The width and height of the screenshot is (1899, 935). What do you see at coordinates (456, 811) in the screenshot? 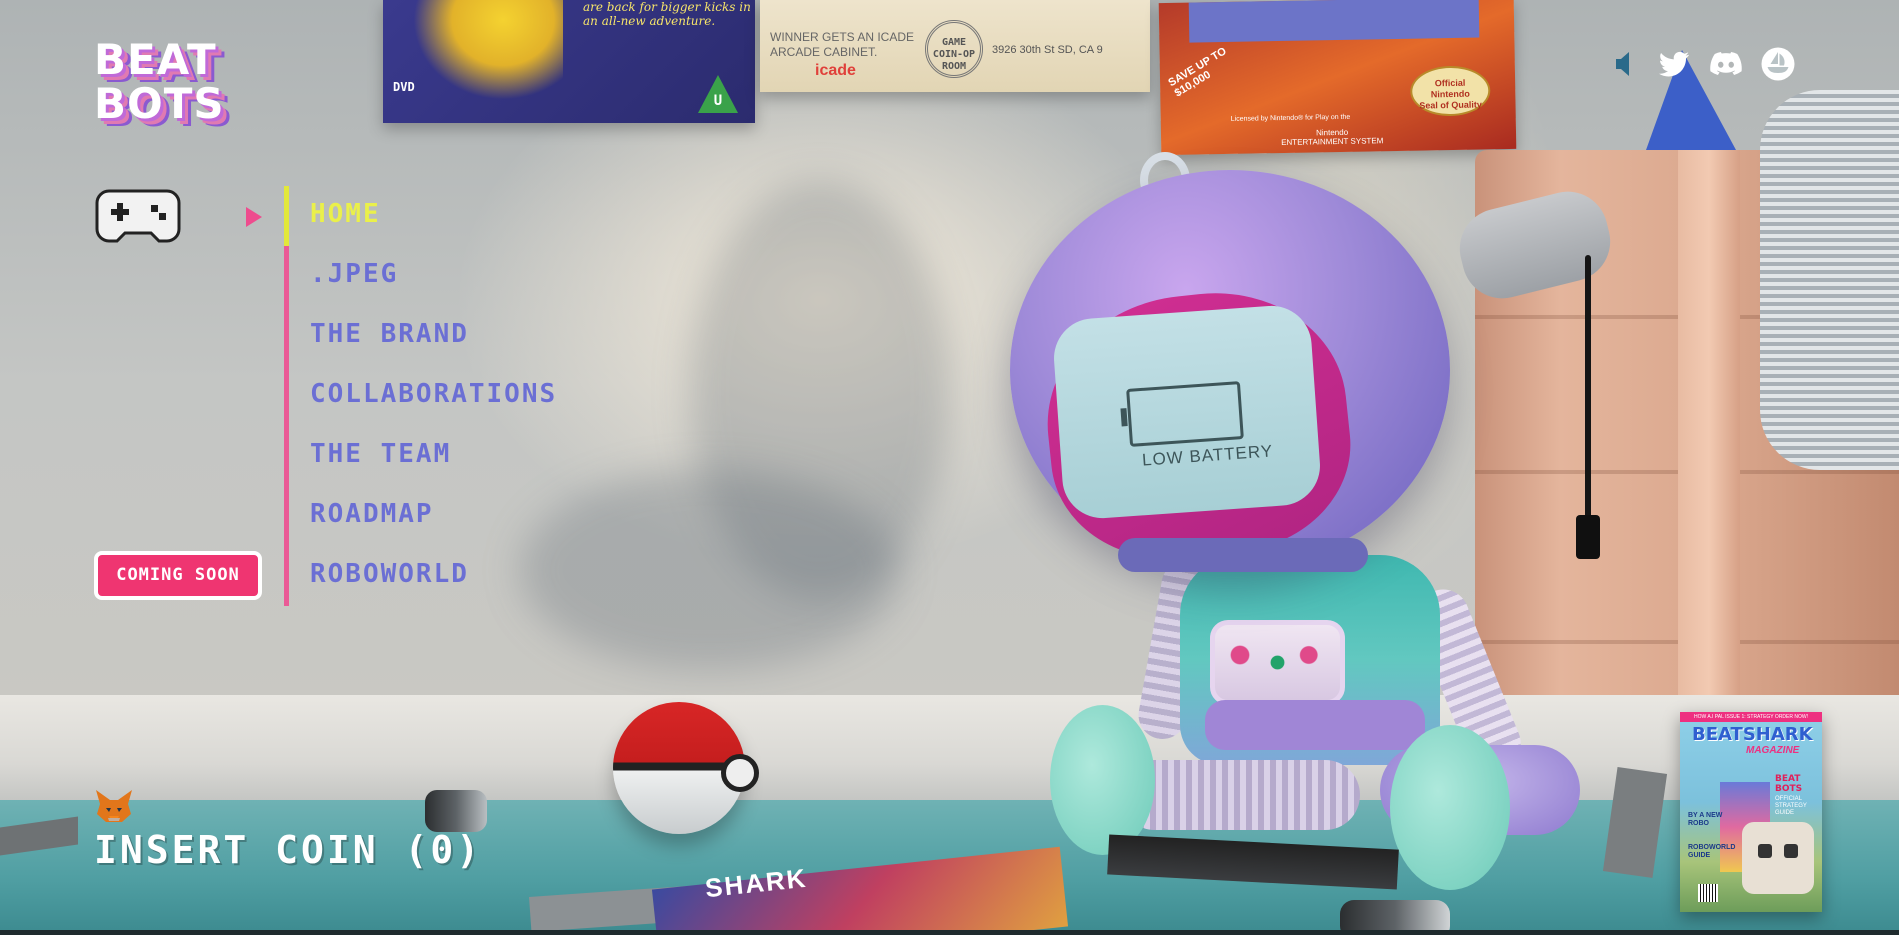
I see `battery-prop` at bounding box center [456, 811].